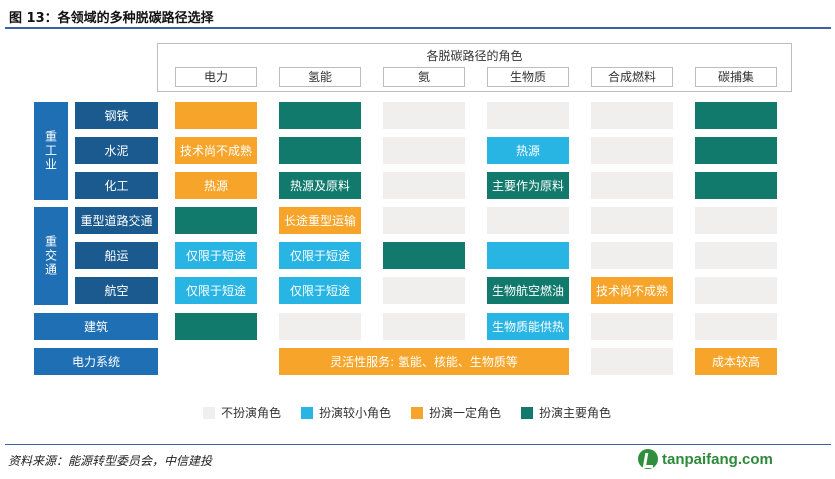 This screenshot has width=835, height=479. What do you see at coordinates (736, 255) in the screenshot?
I see `cell-shipping-ccs` at bounding box center [736, 255].